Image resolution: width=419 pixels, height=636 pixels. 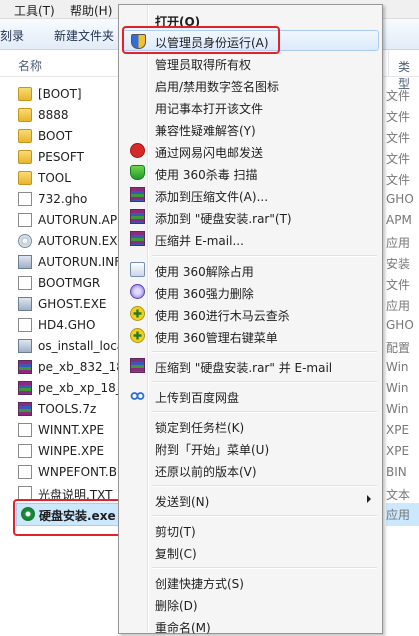 I want to click on column-name: 名称, so click(x=30, y=65).